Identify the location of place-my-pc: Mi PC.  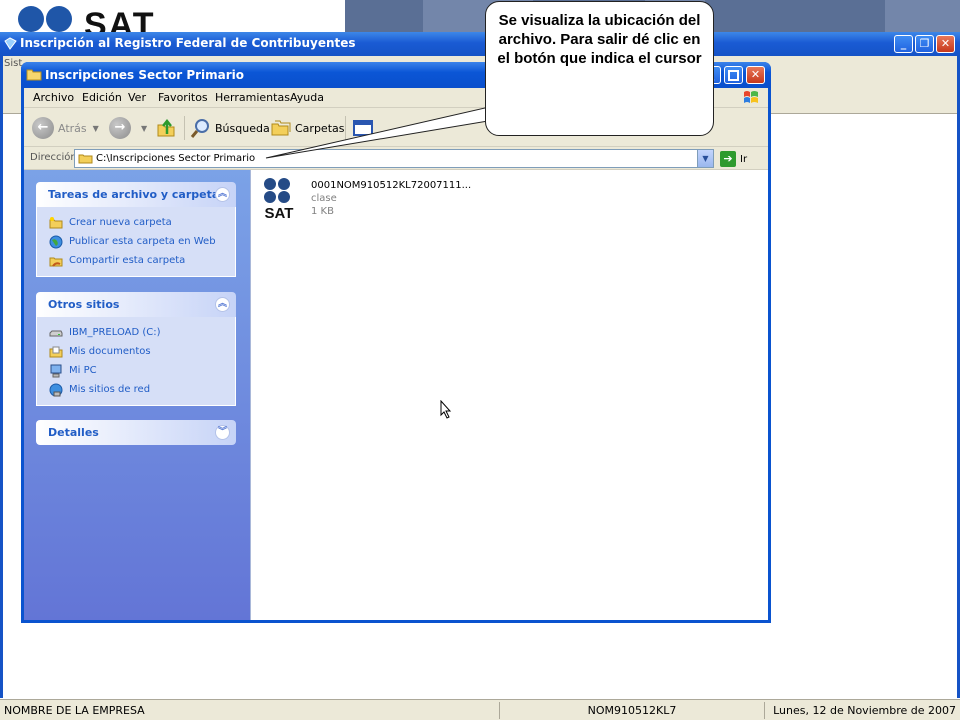
(142, 370).